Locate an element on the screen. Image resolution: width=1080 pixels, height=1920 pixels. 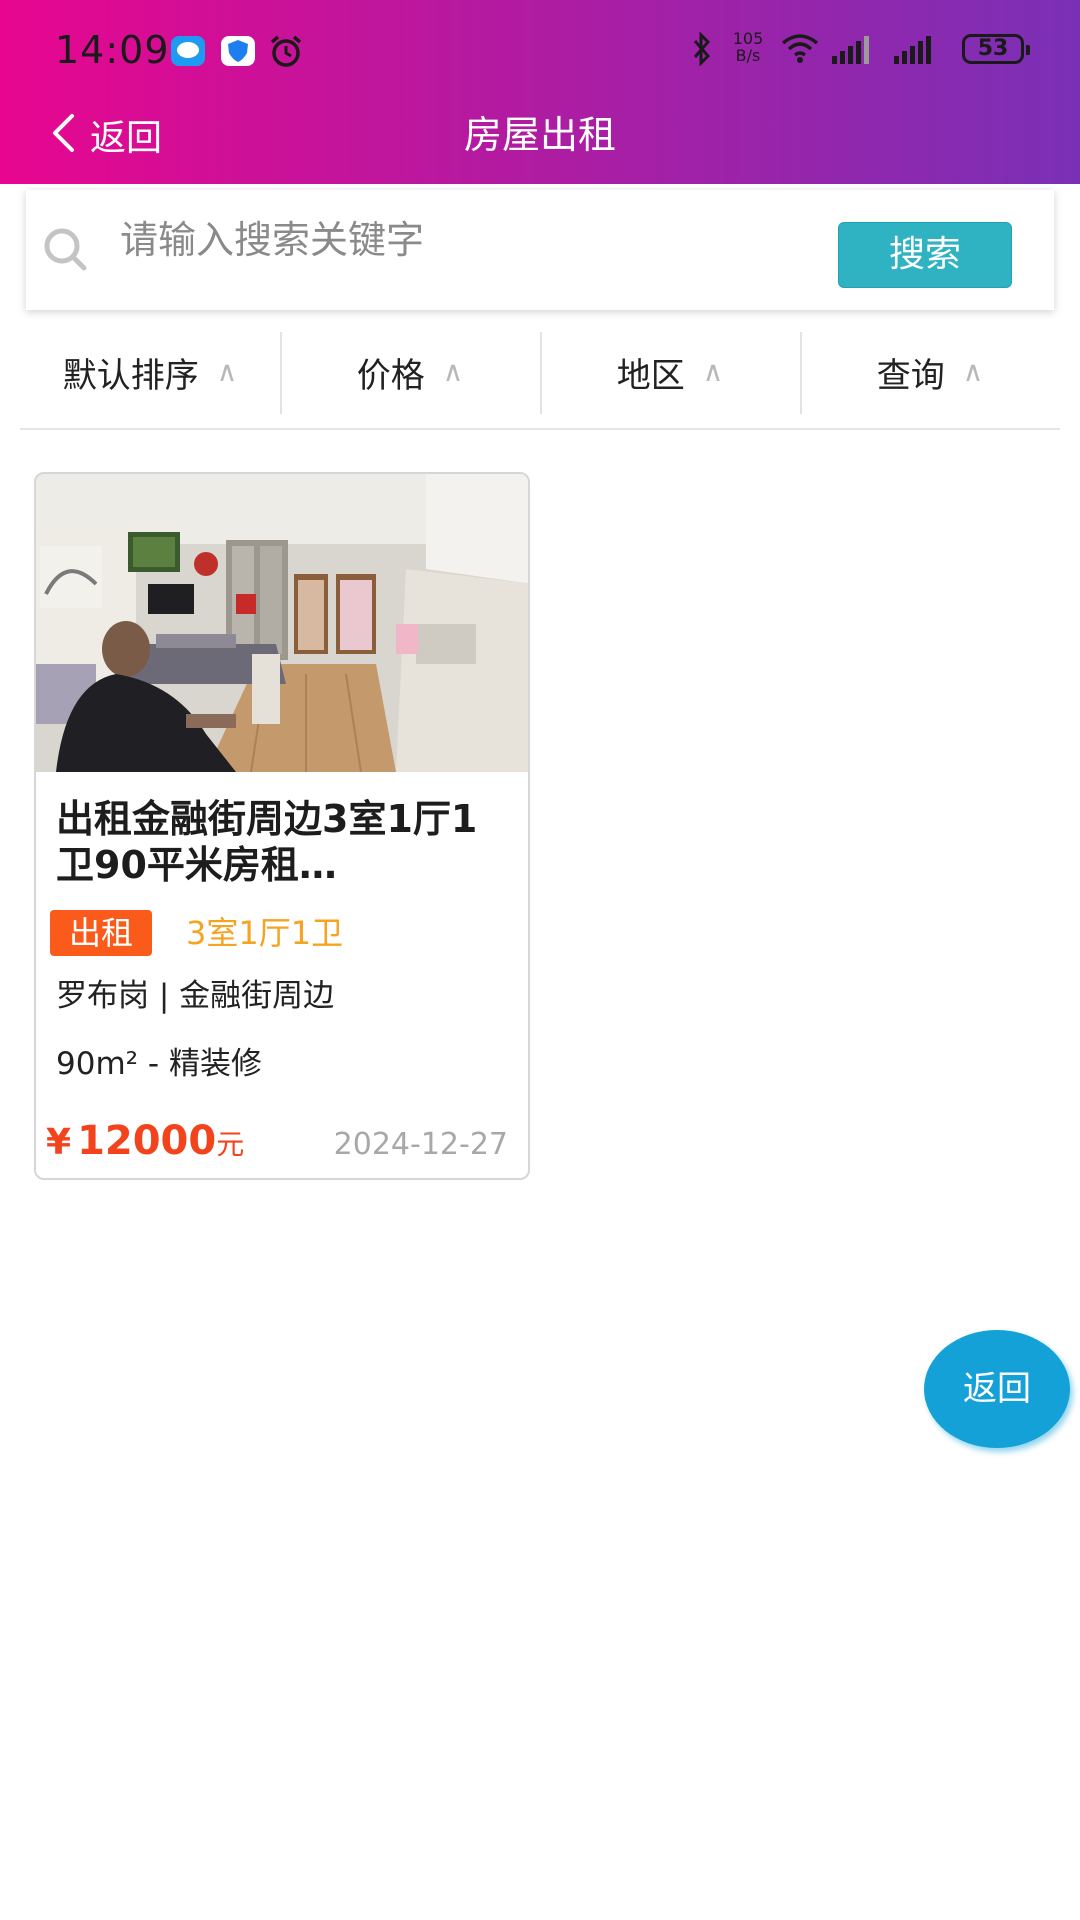
filter-region: 地区 ∧ is located at coordinates (670, 372).